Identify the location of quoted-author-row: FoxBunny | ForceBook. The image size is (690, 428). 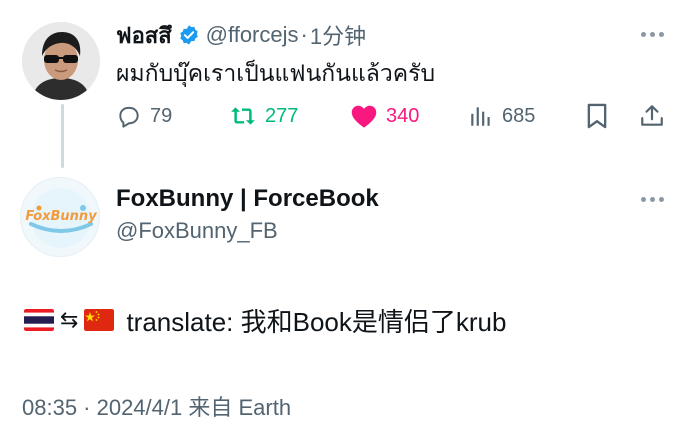
(247, 199).